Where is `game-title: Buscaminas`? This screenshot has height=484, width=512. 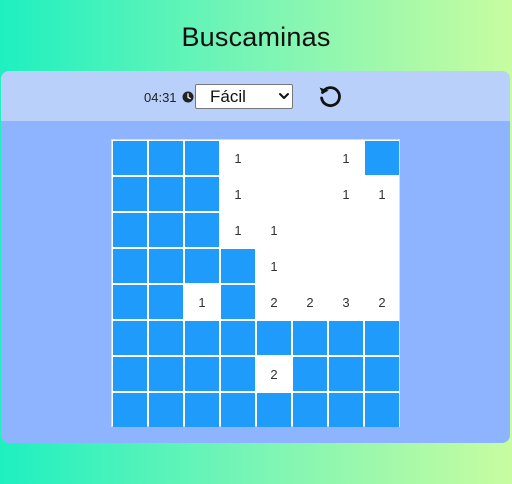 game-title: Buscaminas is located at coordinates (256, 37).